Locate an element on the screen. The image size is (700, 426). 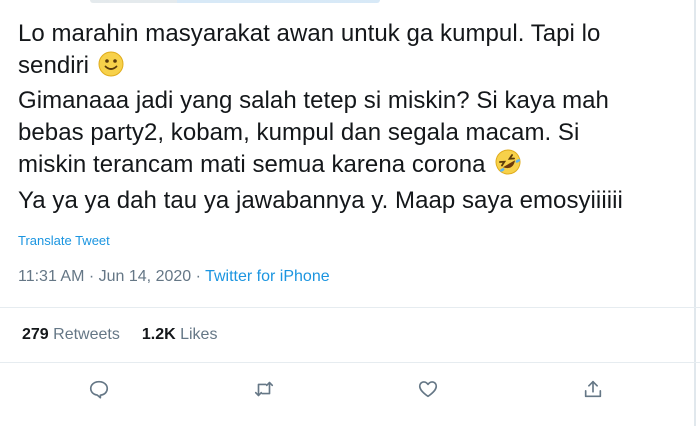
previous-tweet-remnant is located at coordinates (350, 3).